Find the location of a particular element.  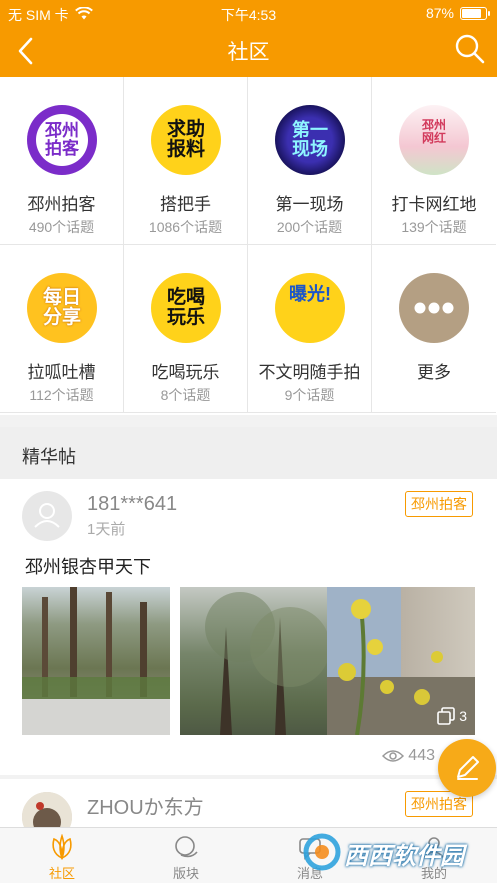

post-username: ZHOUか东方 is located at coordinates (145, 805).